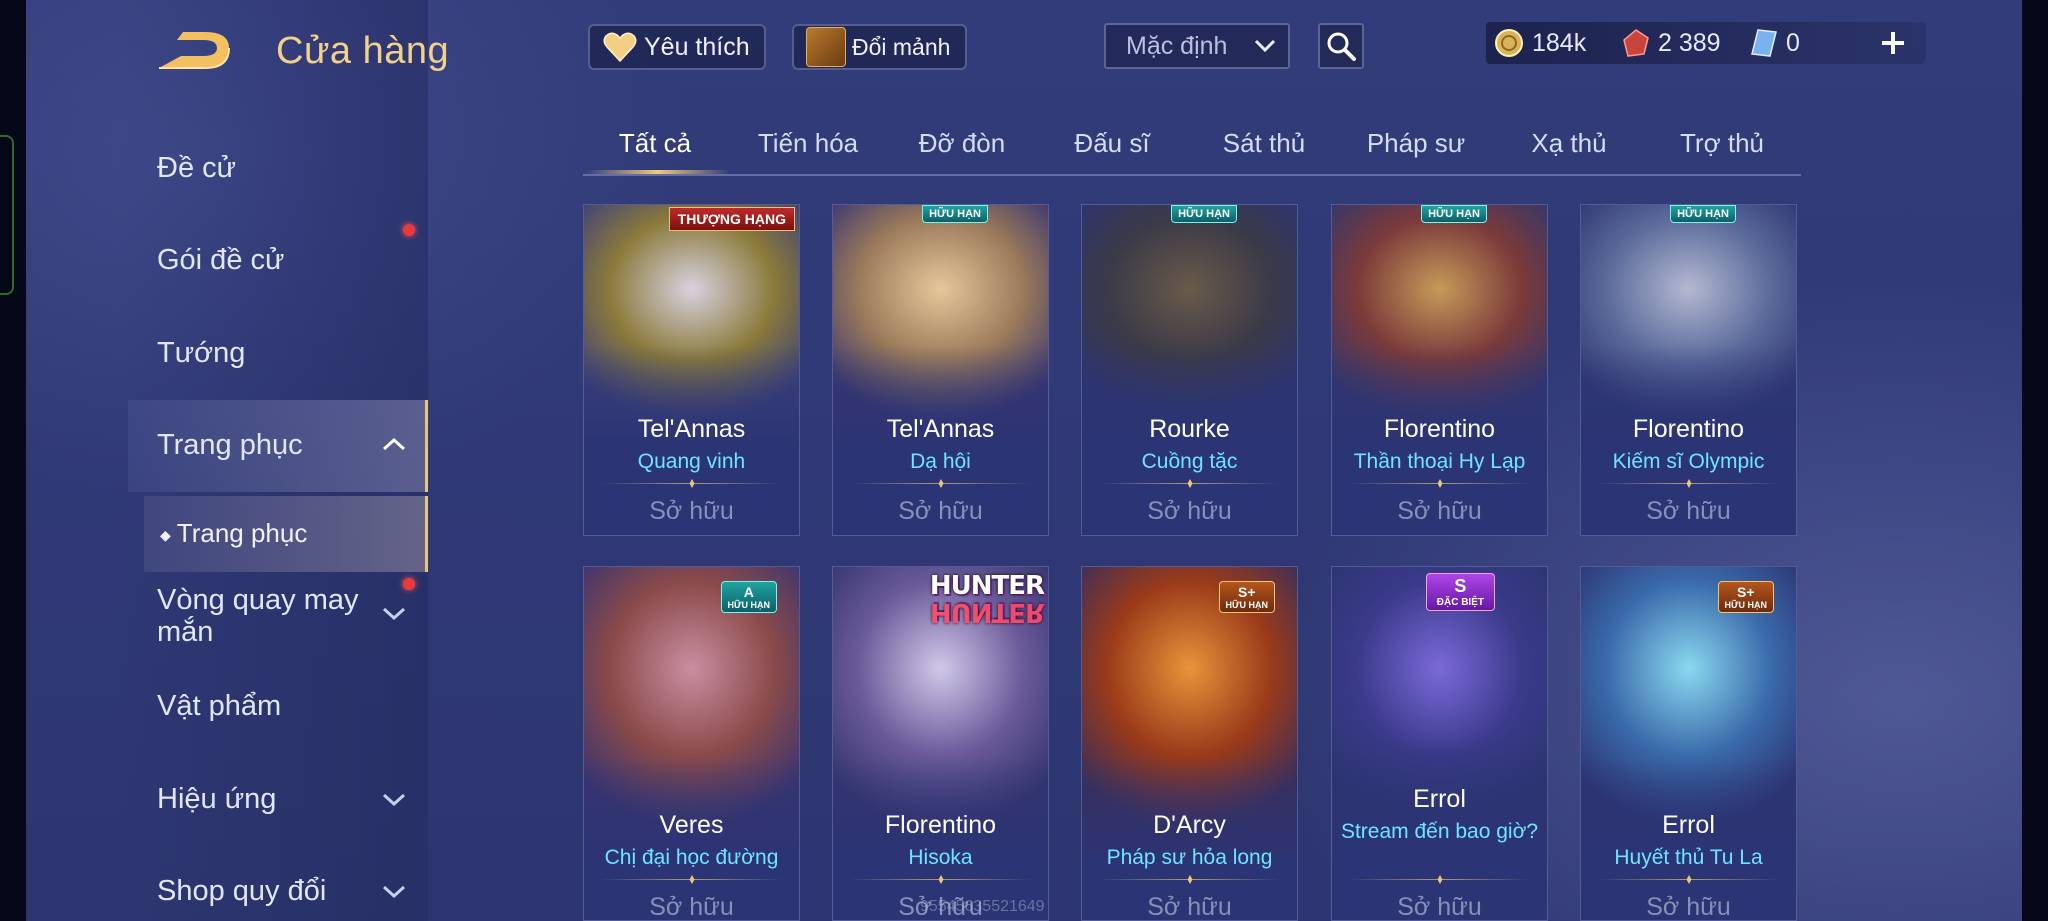  What do you see at coordinates (940, 461) in the screenshot?
I see `skin-name: Dạ hội` at bounding box center [940, 461].